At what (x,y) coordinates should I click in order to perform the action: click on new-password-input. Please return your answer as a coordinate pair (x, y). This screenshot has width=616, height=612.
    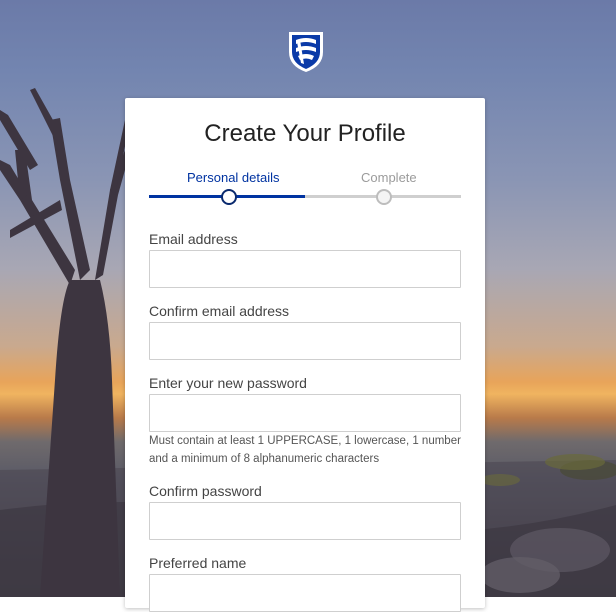
    Looking at the image, I should click on (305, 413).